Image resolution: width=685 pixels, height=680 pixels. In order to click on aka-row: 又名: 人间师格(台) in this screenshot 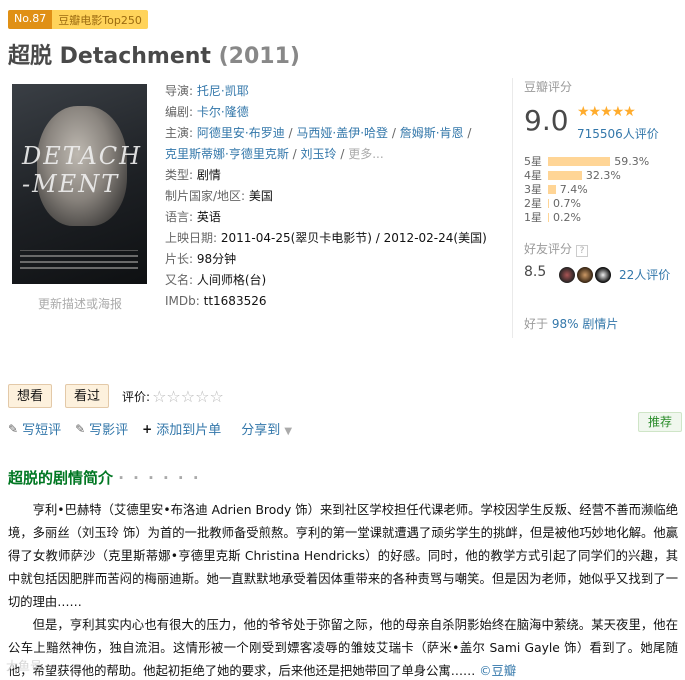, I will do `click(216, 280)`.